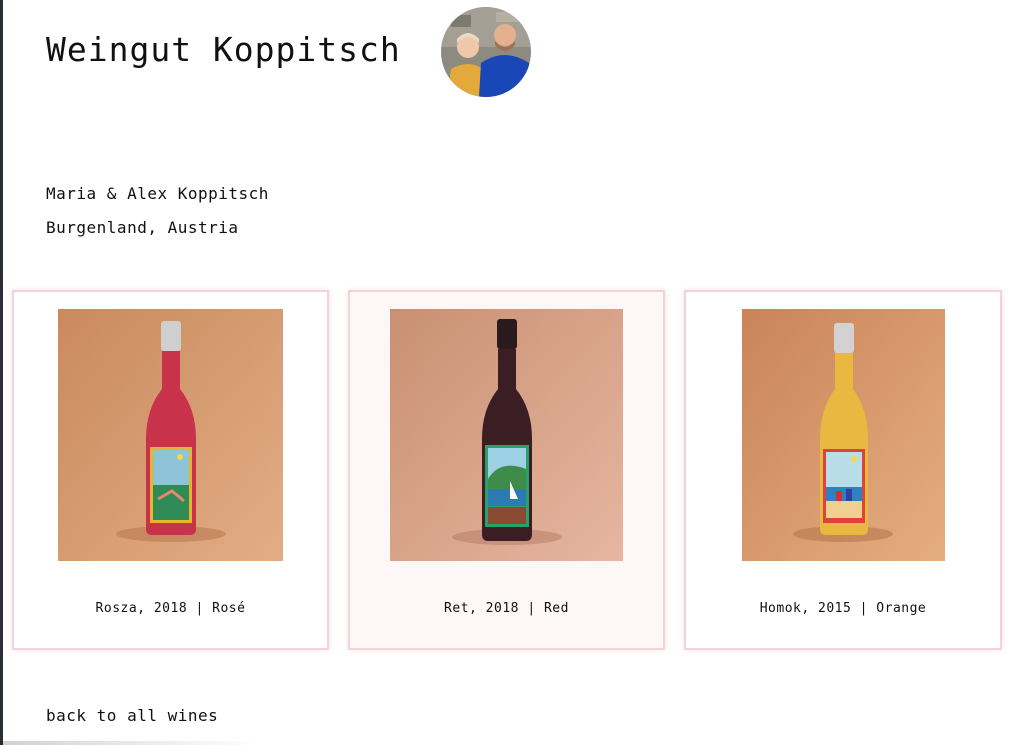 The image size is (1017, 745). I want to click on page-title: Weingut Koppitsch, so click(223, 49).